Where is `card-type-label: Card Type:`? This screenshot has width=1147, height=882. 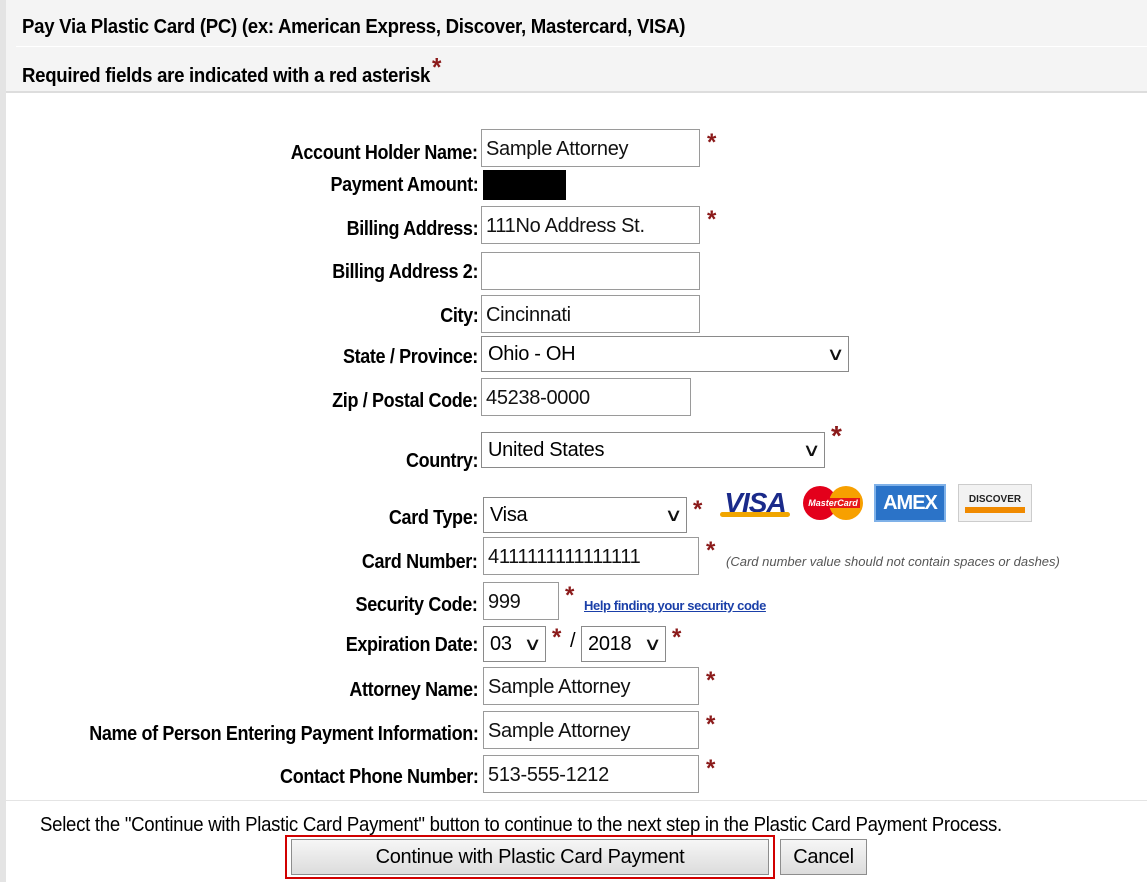 card-type-label: Card Type: is located at coordinates (433, 518).